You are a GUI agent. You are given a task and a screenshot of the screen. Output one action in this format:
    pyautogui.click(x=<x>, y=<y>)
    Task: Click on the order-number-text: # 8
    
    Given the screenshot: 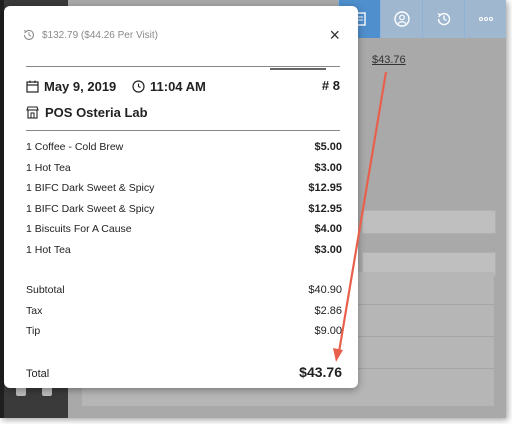 What is the action you would take?
    pyautogui.click(x=330, y=85)
    